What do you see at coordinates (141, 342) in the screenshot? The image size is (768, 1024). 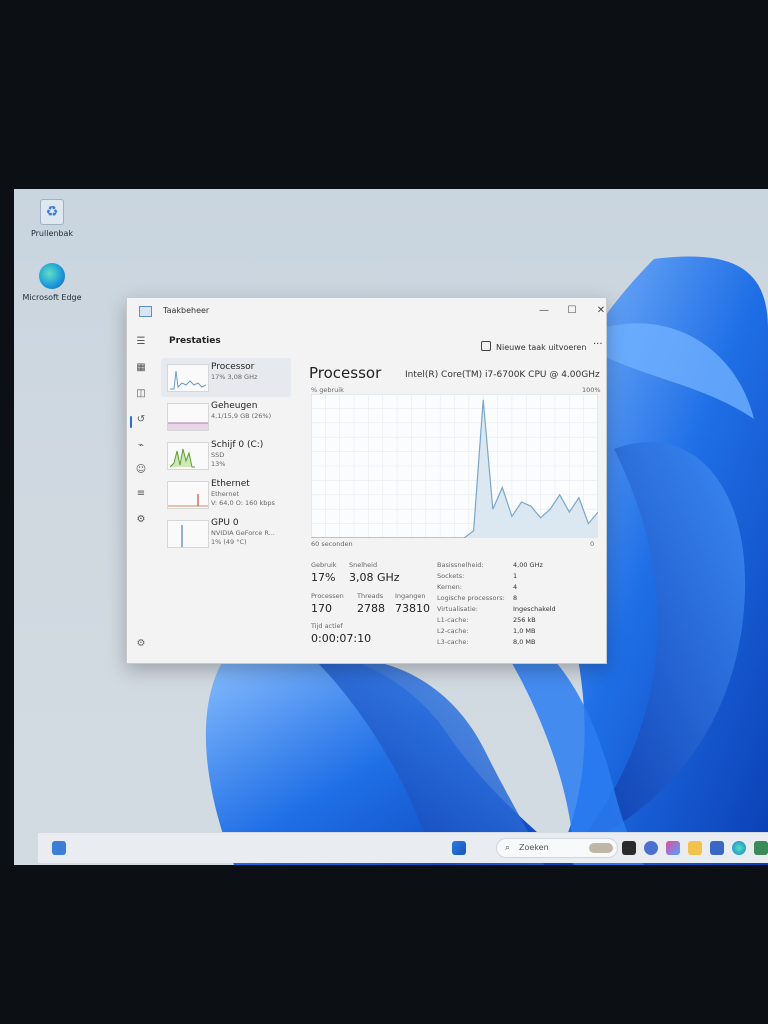 I see `hamburger-menu-icon: ☰` at bounding box center [141, 342].